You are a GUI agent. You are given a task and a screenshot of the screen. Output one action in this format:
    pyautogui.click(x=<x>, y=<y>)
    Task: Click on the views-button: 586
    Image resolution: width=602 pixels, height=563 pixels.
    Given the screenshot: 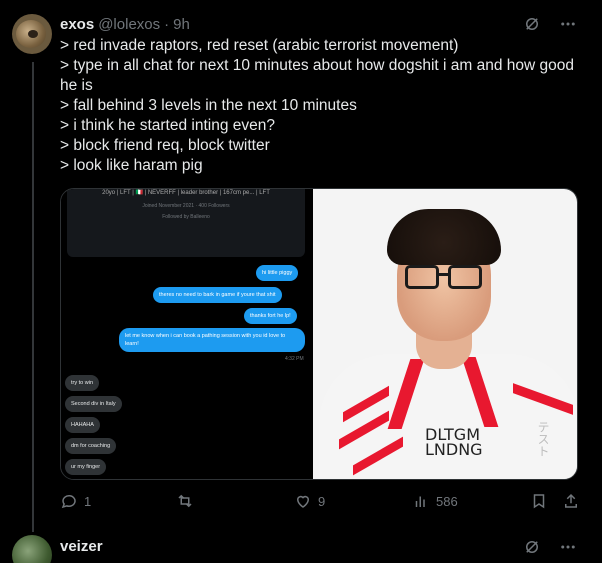 What is the action you would take?
    pyautogui.click(x=435, y=501)
    